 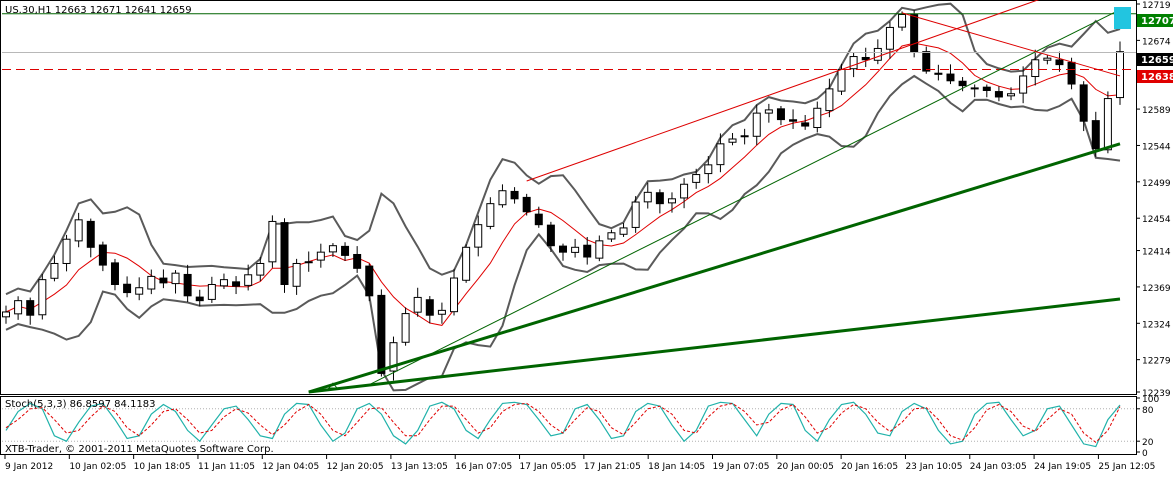 I want to click on time-tick-label: 17 Jan 21:05, so click(x=612, y=467).